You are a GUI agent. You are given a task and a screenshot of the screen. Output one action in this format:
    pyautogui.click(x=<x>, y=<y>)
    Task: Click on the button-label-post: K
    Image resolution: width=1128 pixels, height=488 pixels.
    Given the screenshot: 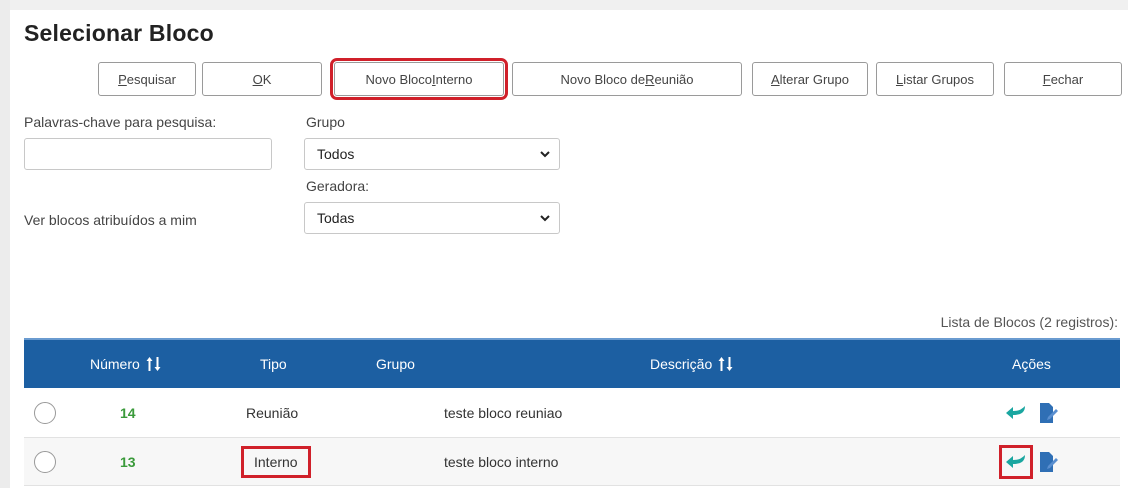 What is the action you would take?
    pyautogui.click(x=267, y=79)
    